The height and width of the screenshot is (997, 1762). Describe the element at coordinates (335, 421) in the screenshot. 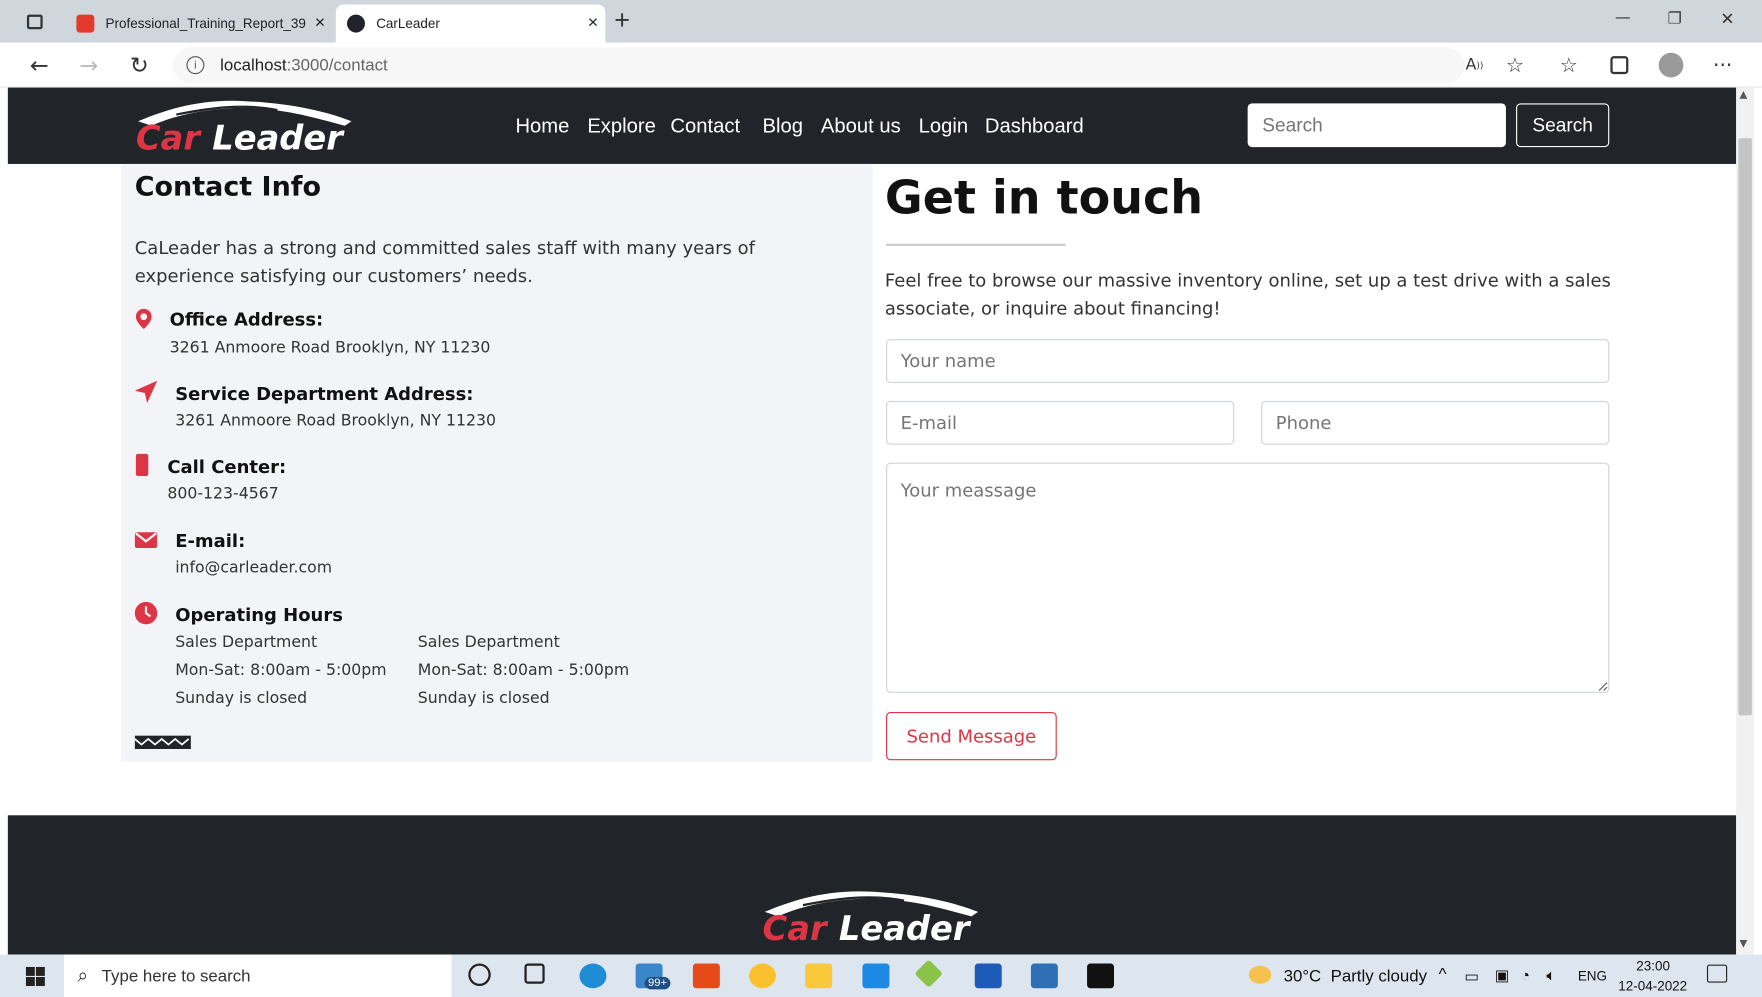

I see `service-address-text: 3261 Anmoore Road Brooklyn, NY 11230` at that location.